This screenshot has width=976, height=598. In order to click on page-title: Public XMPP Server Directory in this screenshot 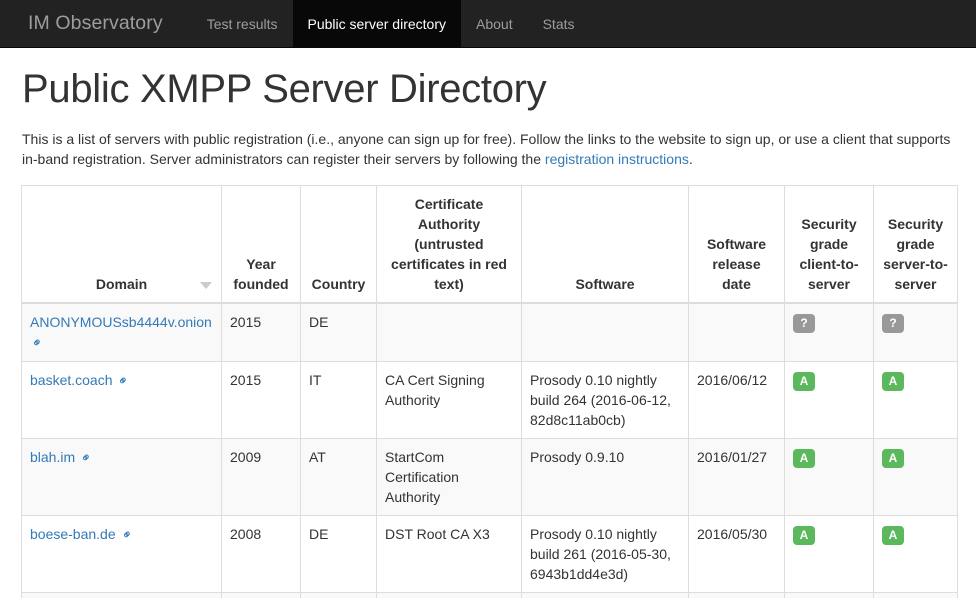, I will do `click(284, 89)`.